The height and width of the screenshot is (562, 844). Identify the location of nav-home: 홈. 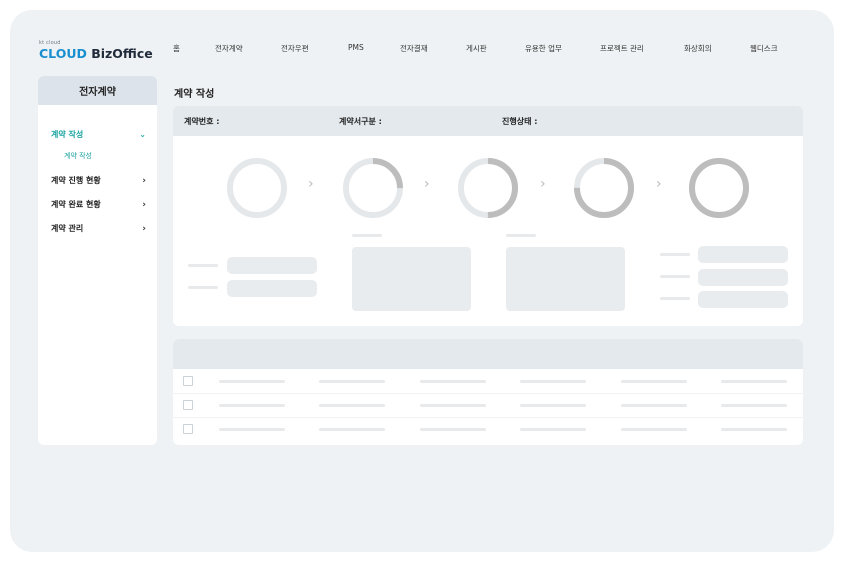
(176, 48).